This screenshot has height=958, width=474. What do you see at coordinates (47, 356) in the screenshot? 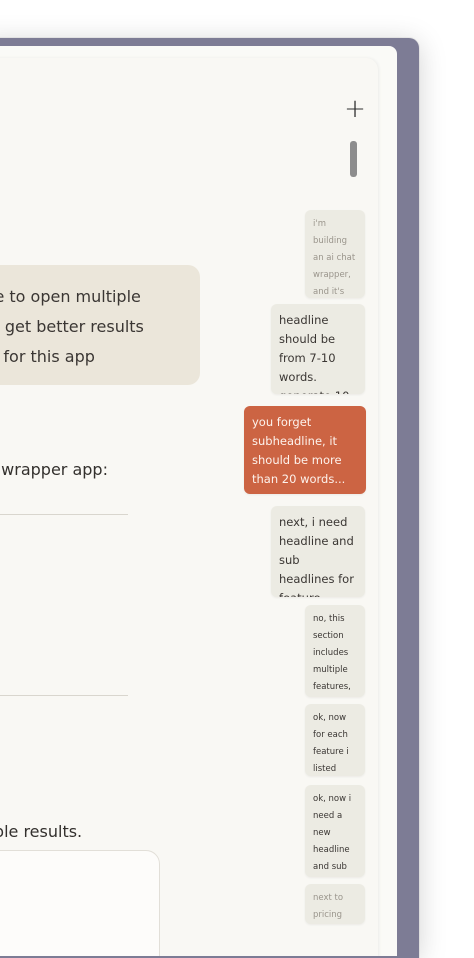
I see `user-message-line: s for this app` at bounding box center [47, 356].